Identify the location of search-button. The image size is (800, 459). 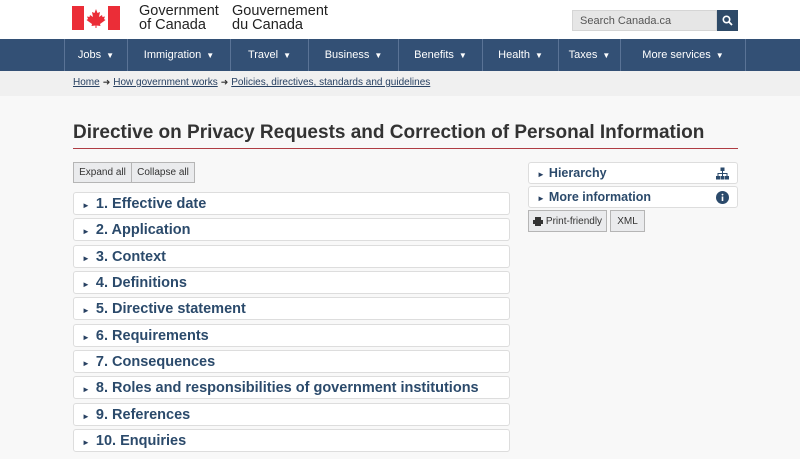
(727, 20).